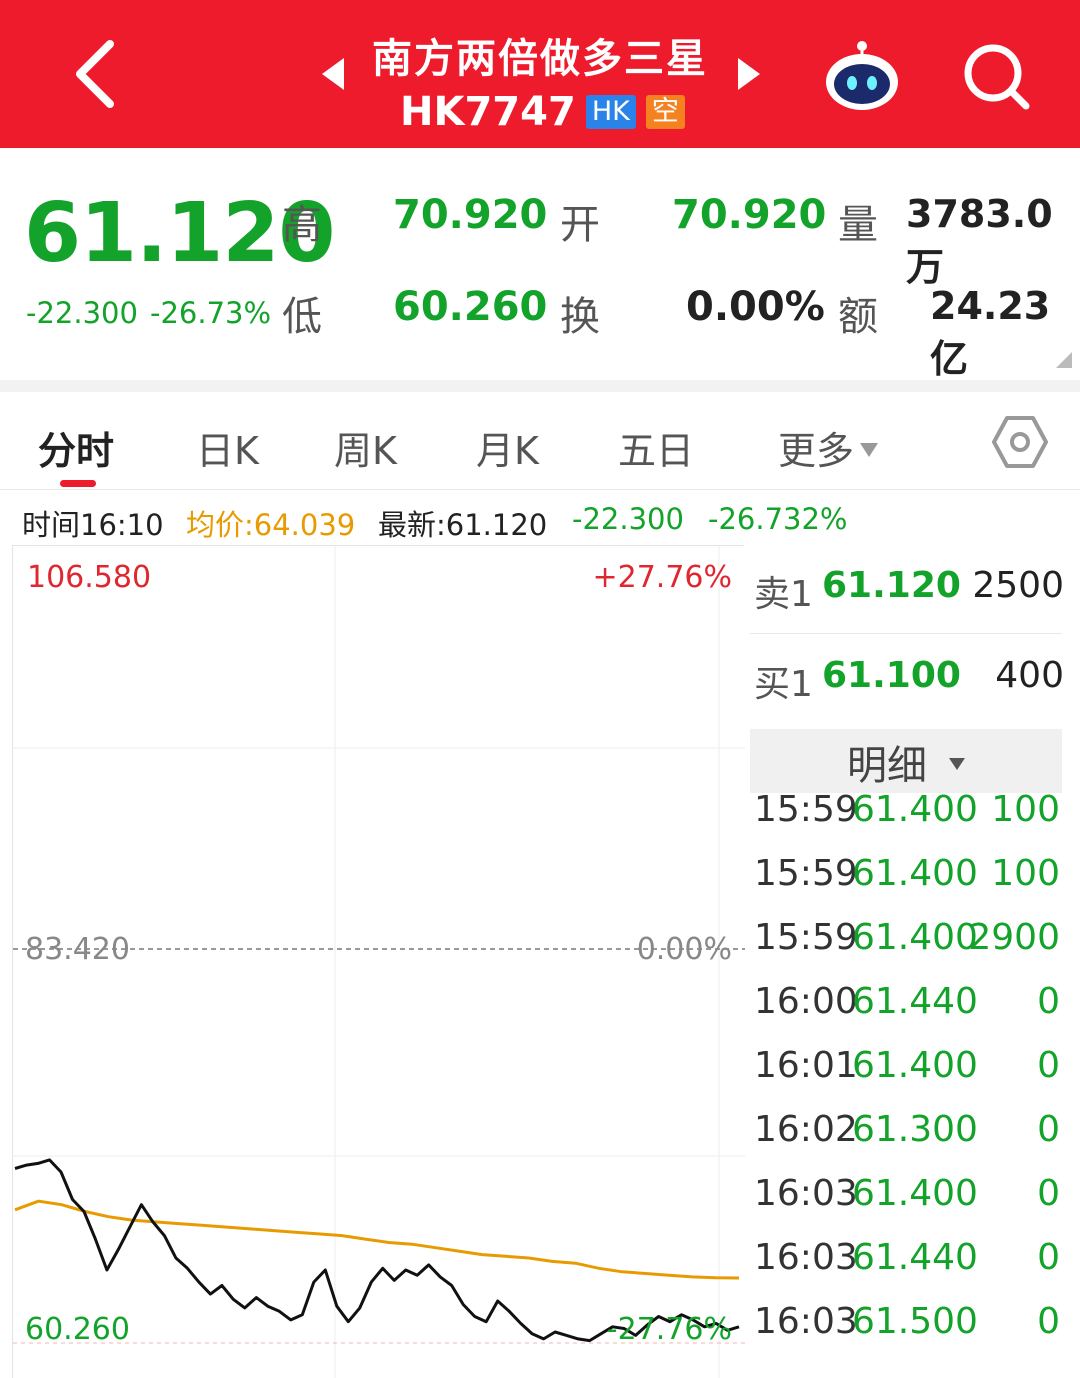 The width and height of the screenshot is (1080, 1378). Describe the element at coordinates (783, 684) in the screenshot. I see `bid-1-label: 买1` at that location.